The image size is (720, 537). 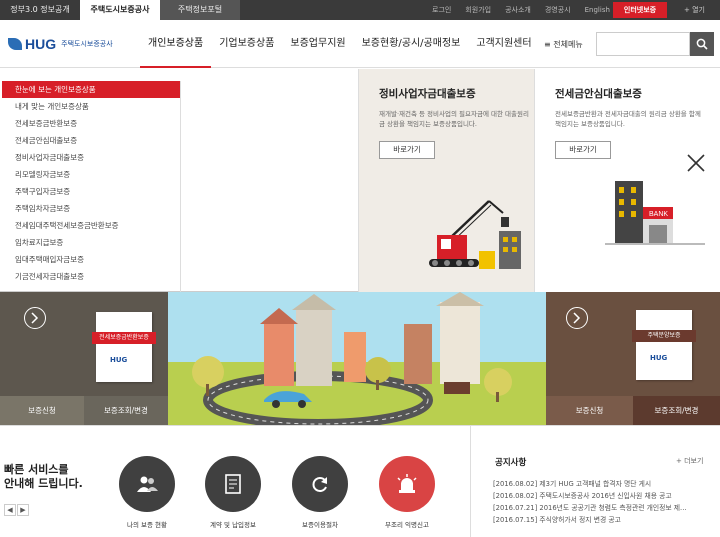 I want to click on book-label: 주택분양보증, so click(x=664, y=336).